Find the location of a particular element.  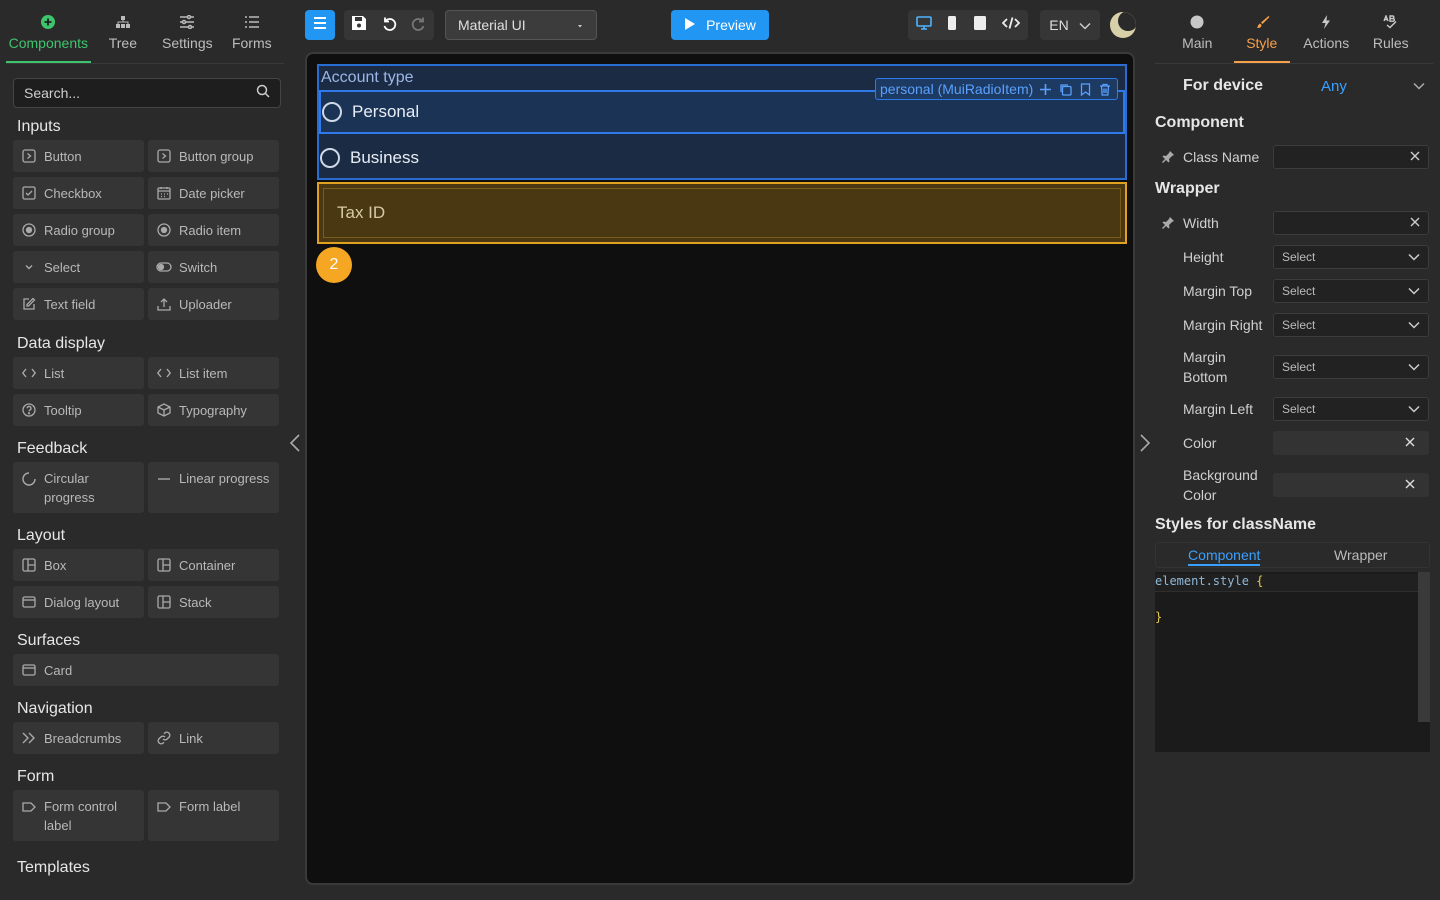

color-picker is located at coordinates (1351, 443).